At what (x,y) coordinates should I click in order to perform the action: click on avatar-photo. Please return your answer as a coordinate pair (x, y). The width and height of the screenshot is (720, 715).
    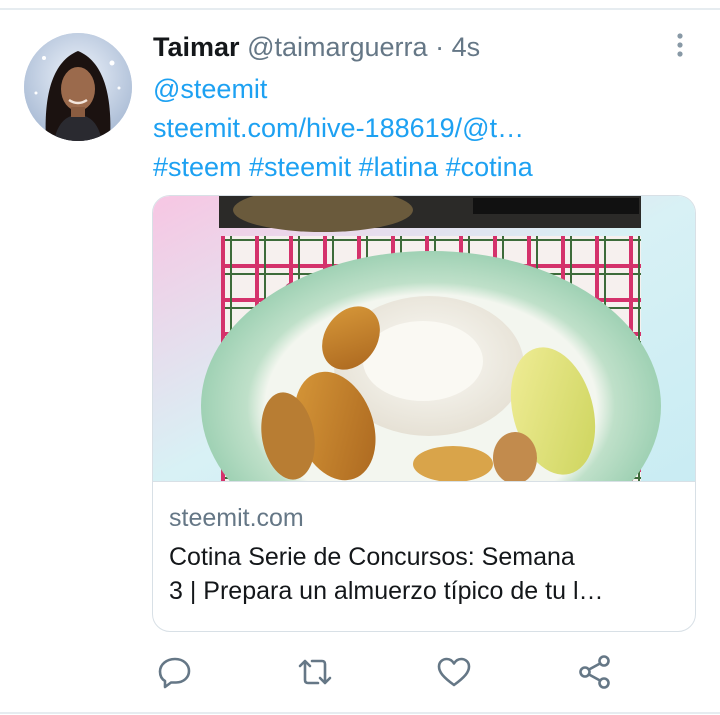
    Looking at the image, I should click on (78, 87).